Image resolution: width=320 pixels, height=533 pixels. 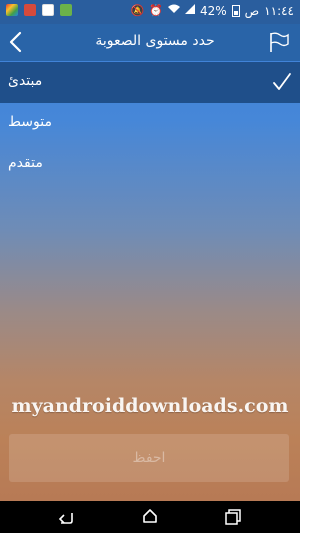 I want to click on nav-recent-icon, so click(x=233, y=517).